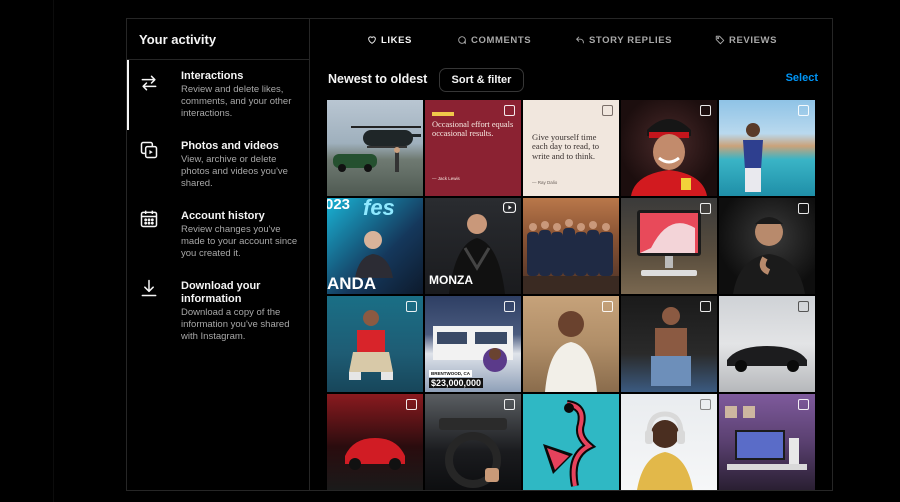 This screenshot has height=502, width=900. I want to click on heart-icon, so click(372, 40).